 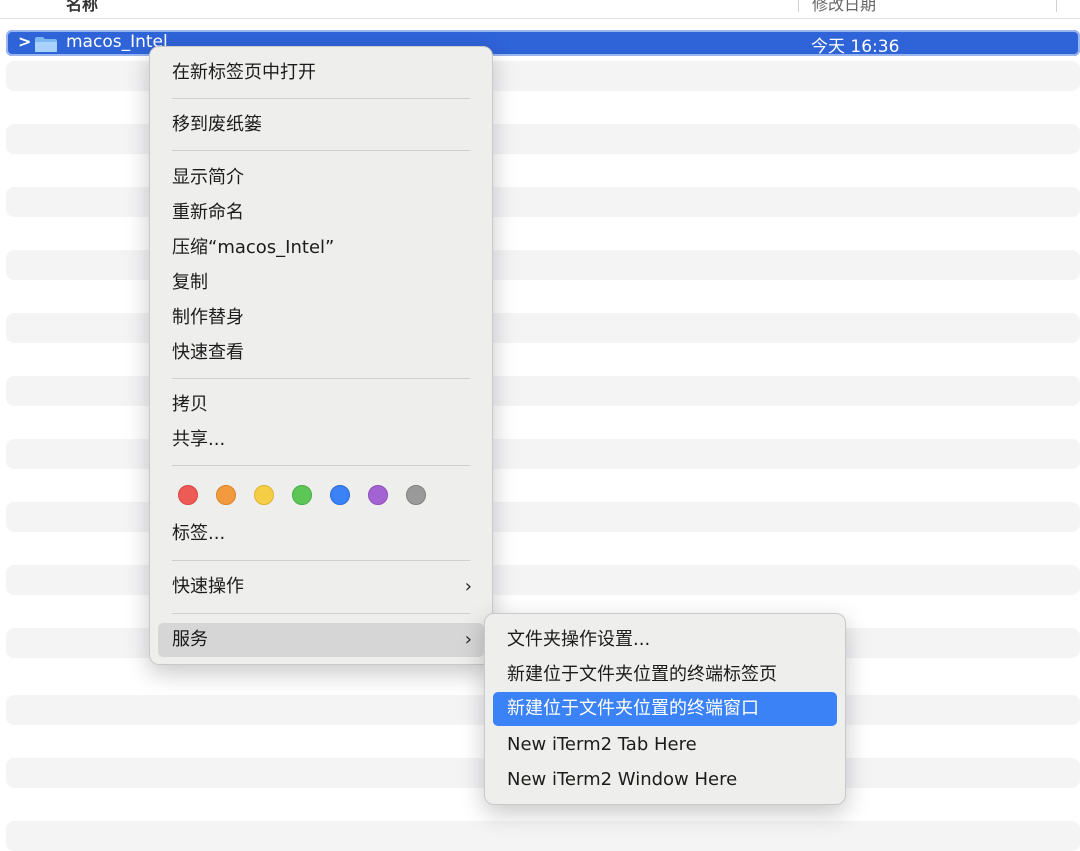 I want to click on menu-item-get-info: 显示简介, so click(x=208, y=178).